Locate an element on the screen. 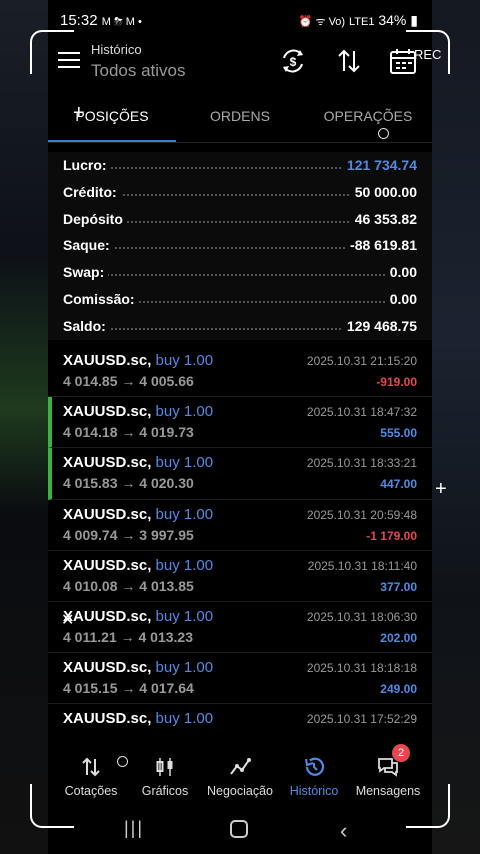 This screenshot has height=854, width=480. home-icon is located at coordinates (239, 829).